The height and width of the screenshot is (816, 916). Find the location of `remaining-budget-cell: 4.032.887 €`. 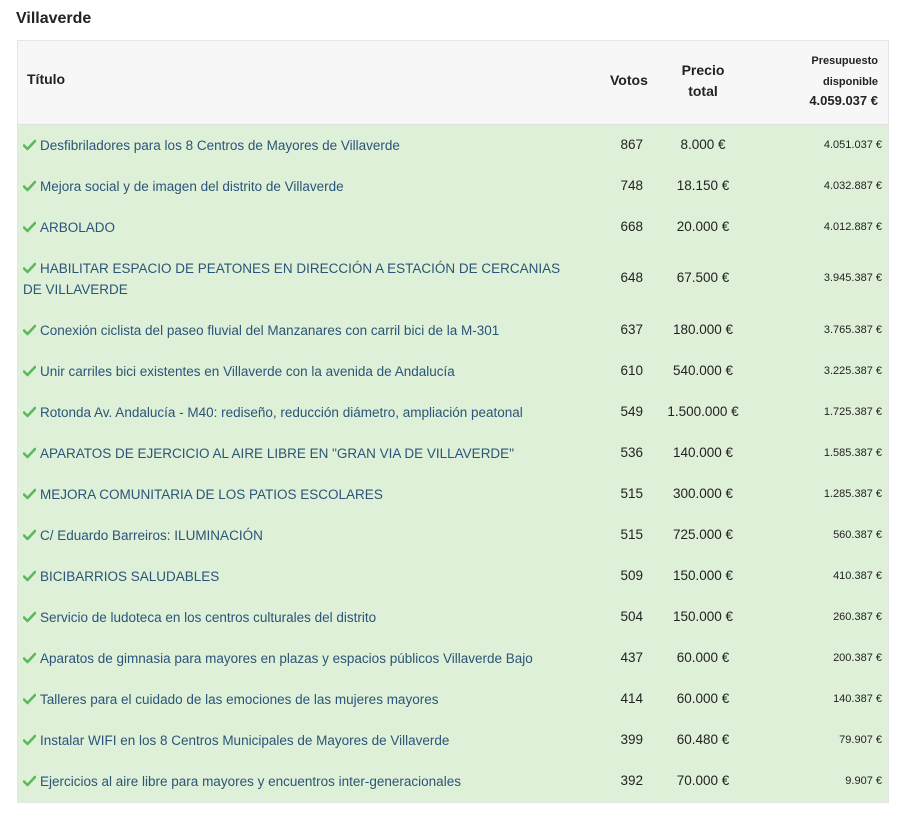

remaining-budget-cell: 4.032.887 € is located at coordinates (852, 186).